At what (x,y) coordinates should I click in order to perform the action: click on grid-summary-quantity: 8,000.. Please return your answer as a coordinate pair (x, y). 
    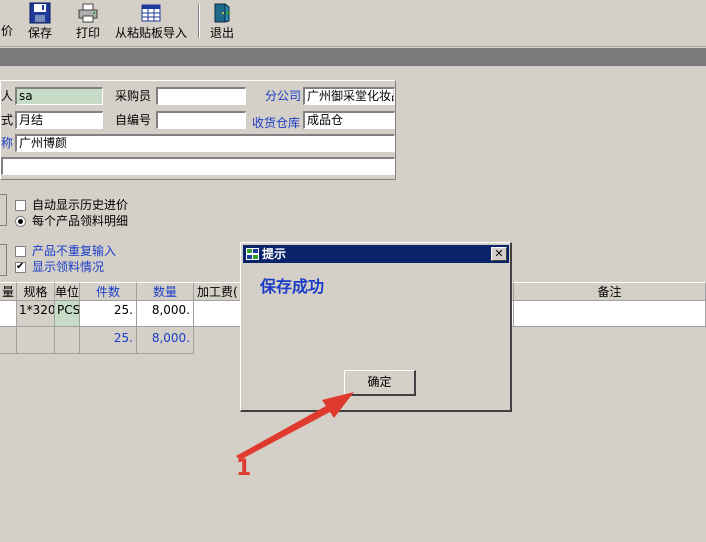
    Looking at the image, I should click on (165, 340).